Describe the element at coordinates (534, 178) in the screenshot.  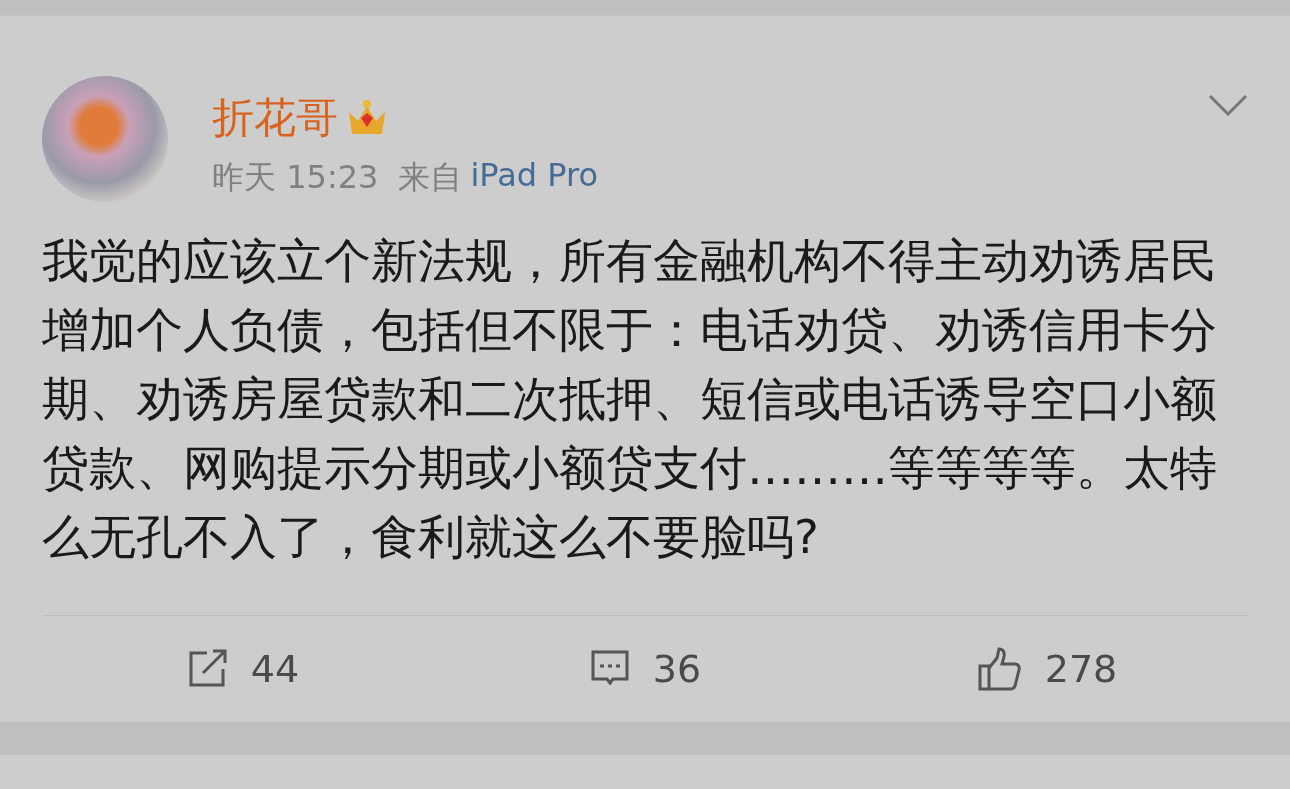
I see `source-link: iPad Pro` at that location.